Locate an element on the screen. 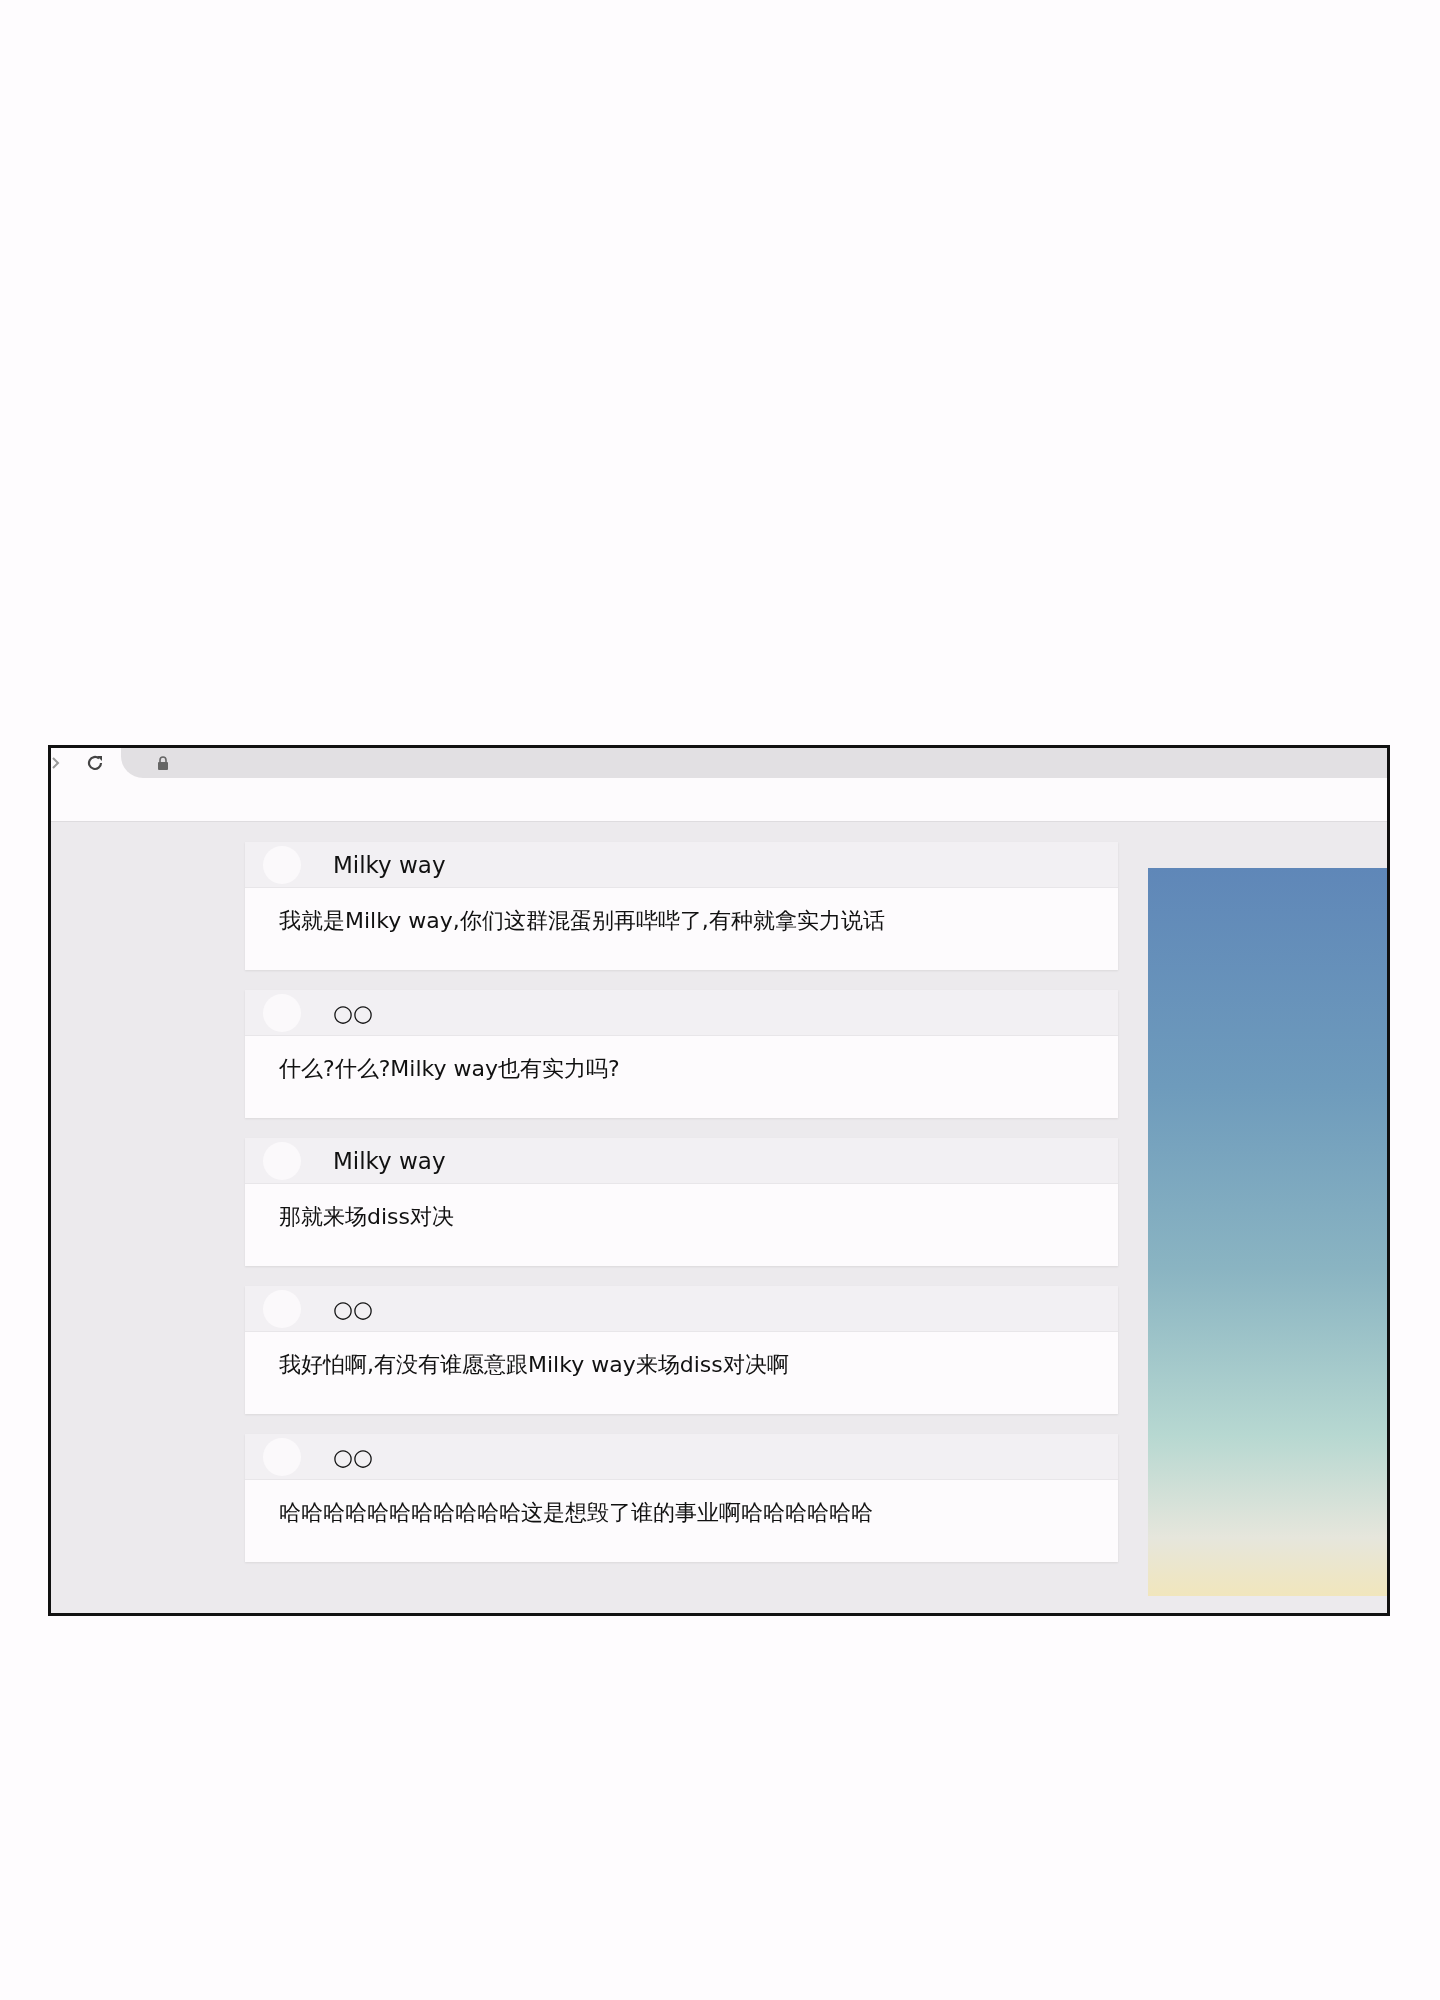 Image resolution: width=1440 pixels, height=2000 pixels. comment-text: 我就是Milky way,你们这群混蛋别再哔哔了,有种就拿实力说话 is located at coordinates (582, 920).